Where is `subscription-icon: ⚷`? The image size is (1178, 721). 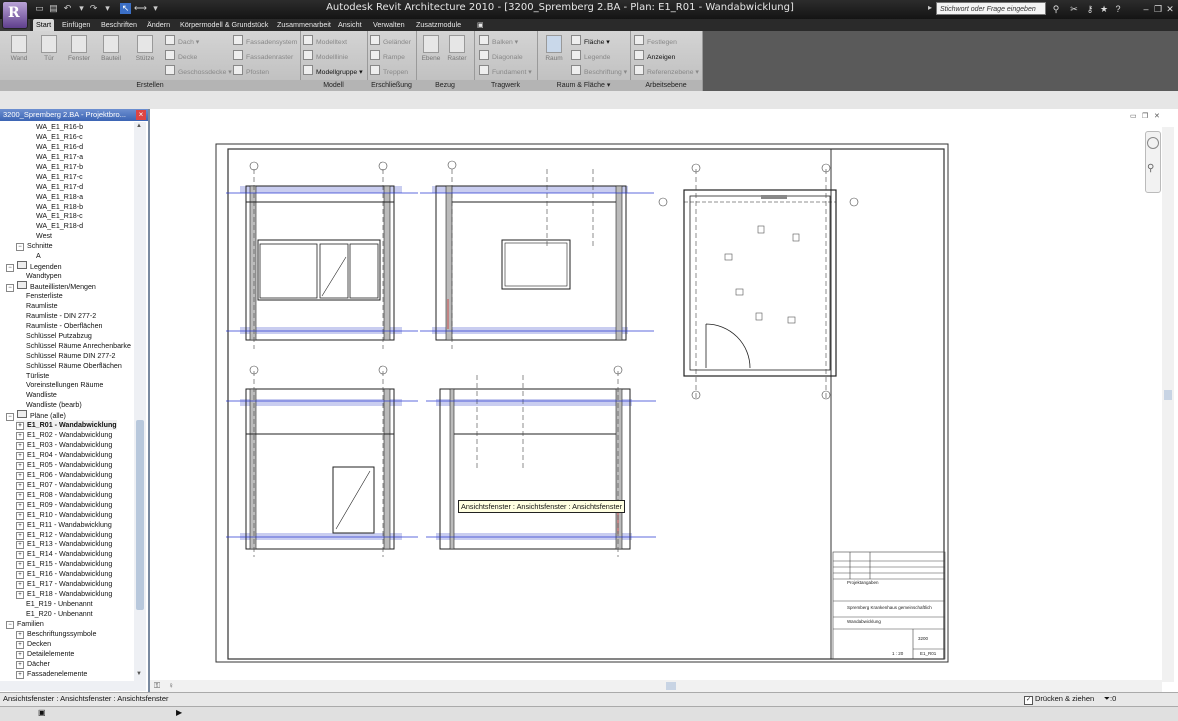 subscription-icon: ⚷ is located at coordinates (1090, 9).